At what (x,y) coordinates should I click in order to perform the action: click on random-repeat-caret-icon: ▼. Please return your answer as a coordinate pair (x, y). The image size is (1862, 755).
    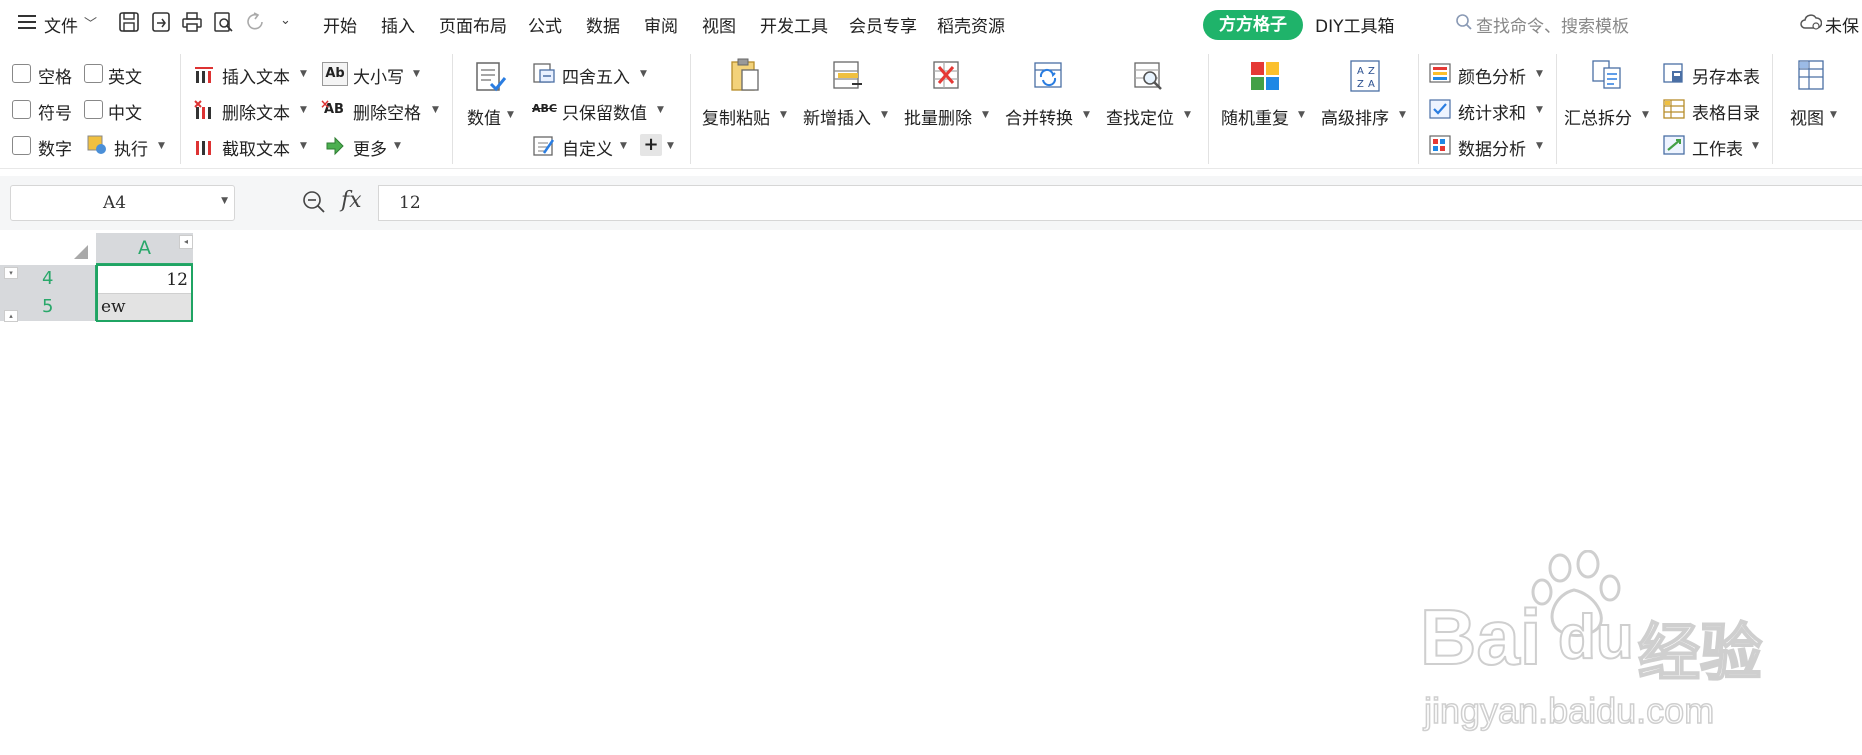
    Looking at the image, I should click on (1301, 115).